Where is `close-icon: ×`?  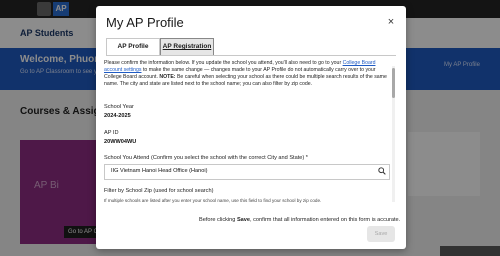 close-icon: × is located at coordinates (391, 22).